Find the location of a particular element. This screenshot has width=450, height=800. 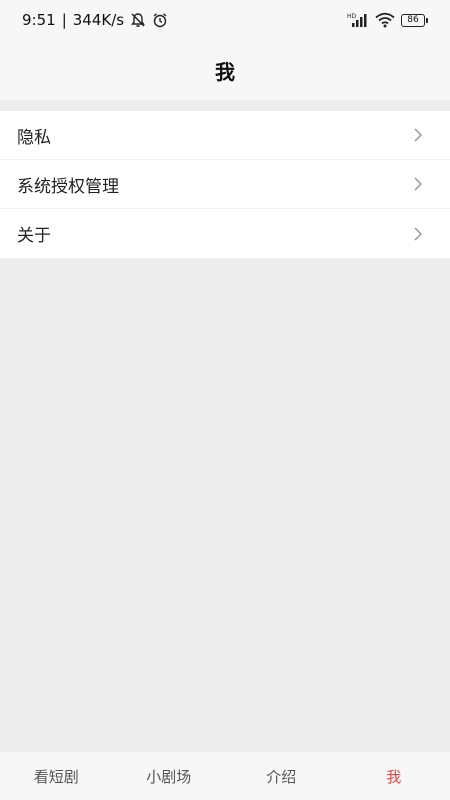

menu-item-privacy: 隐私 is located at coordinates (225, 135).